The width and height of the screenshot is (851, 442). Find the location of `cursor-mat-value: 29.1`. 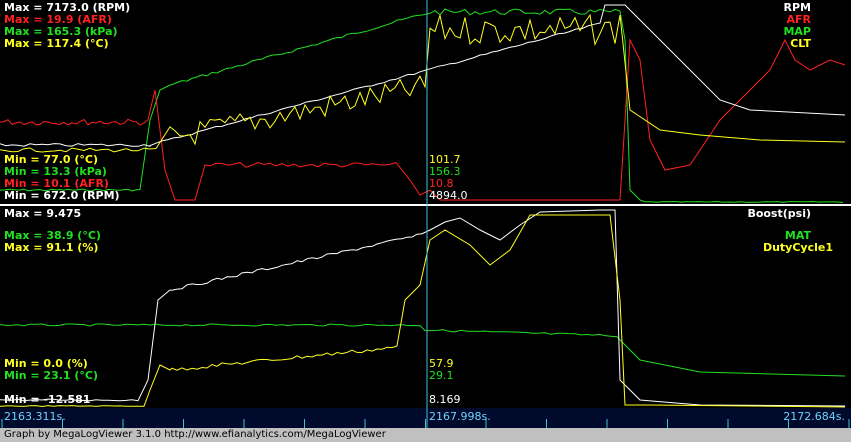

cursor-mat-value: 29.1 is located at coordinates (441, 375).